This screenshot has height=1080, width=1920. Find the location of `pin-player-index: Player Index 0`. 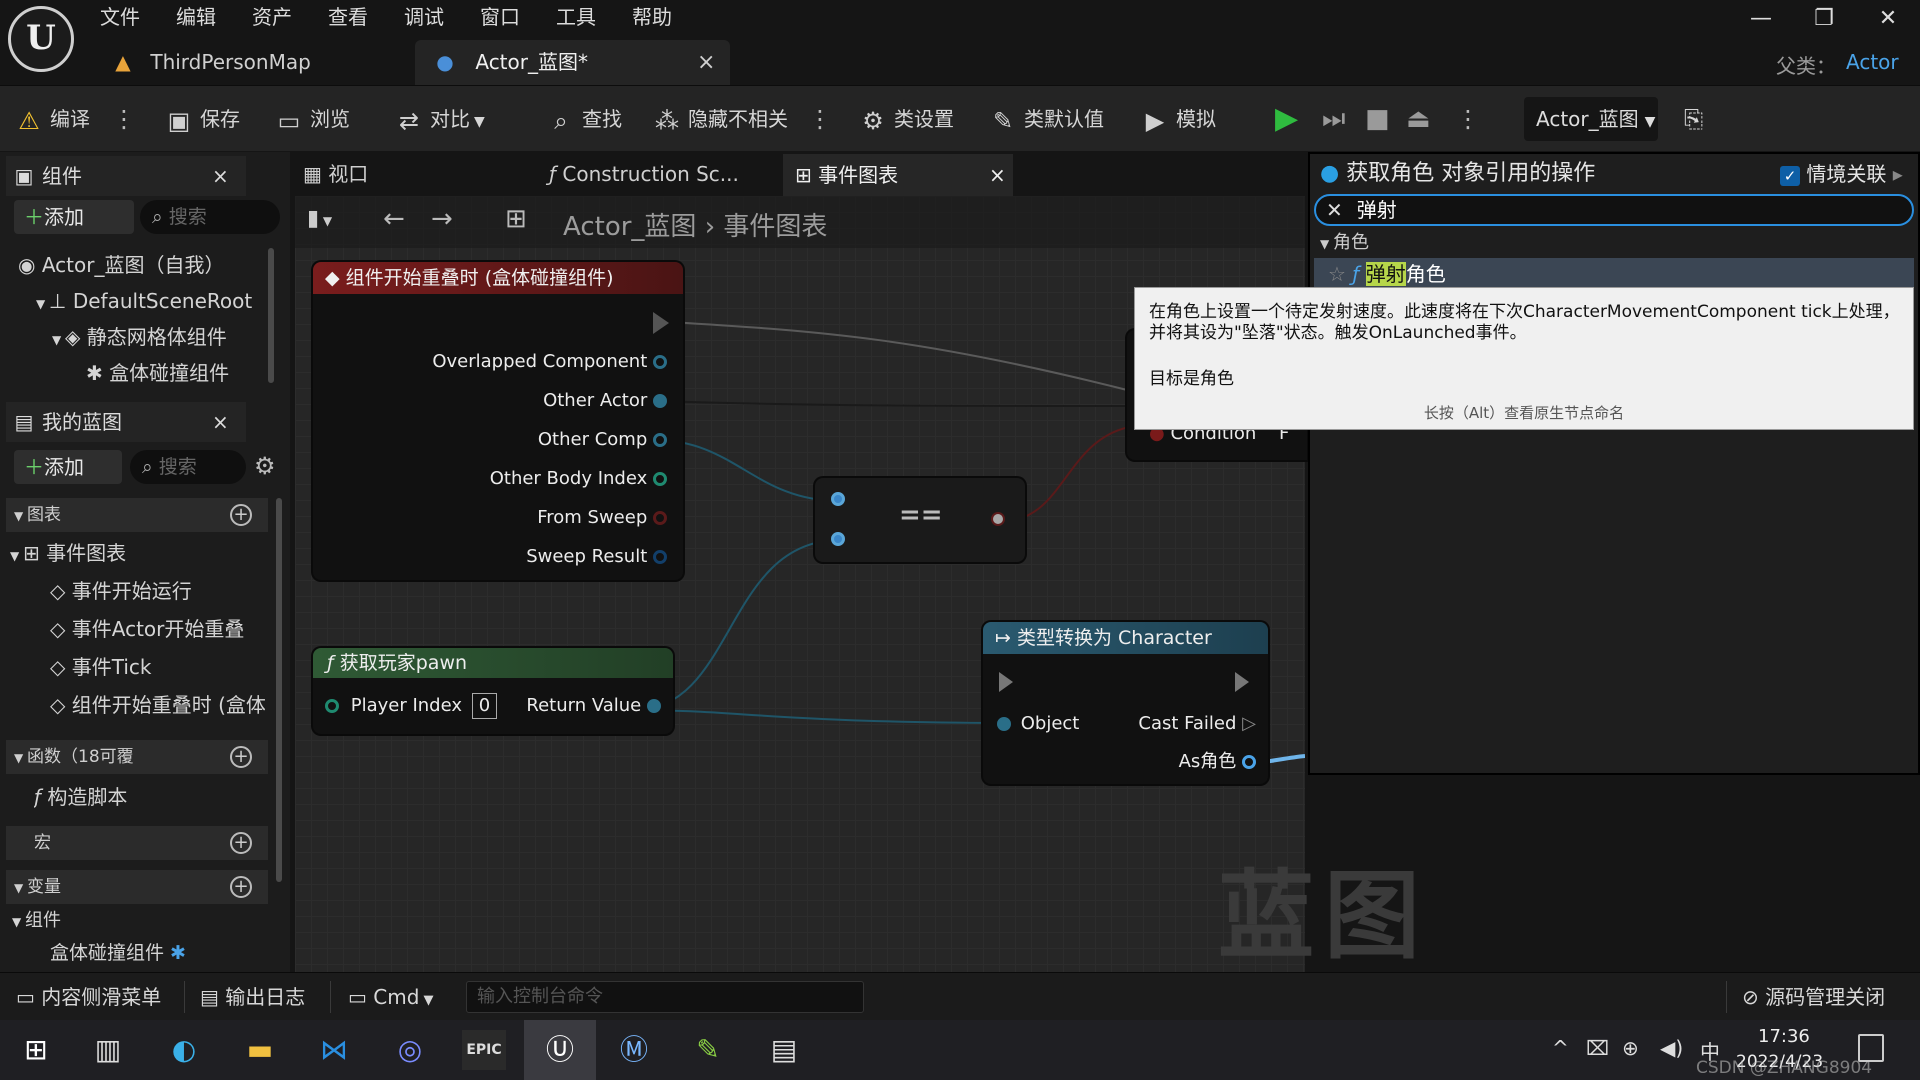

pin-player-index: Player Index 0 is located at coordinates (411, 706).